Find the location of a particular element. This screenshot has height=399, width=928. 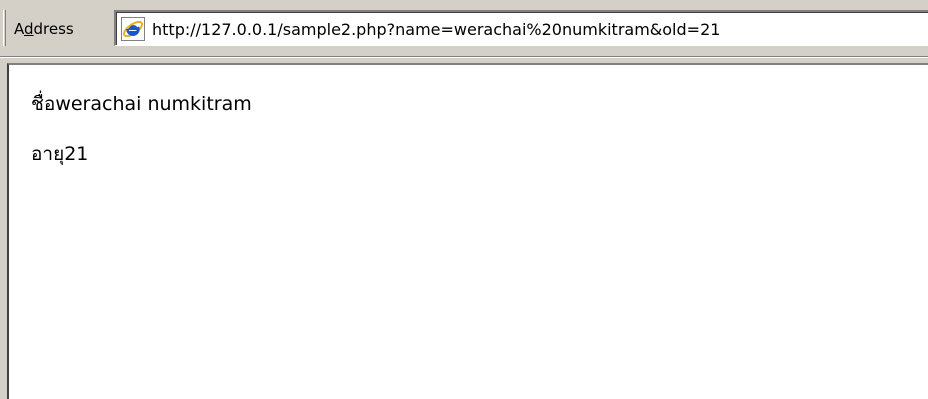

age-value: 21 is located at coordinates (76, 154).